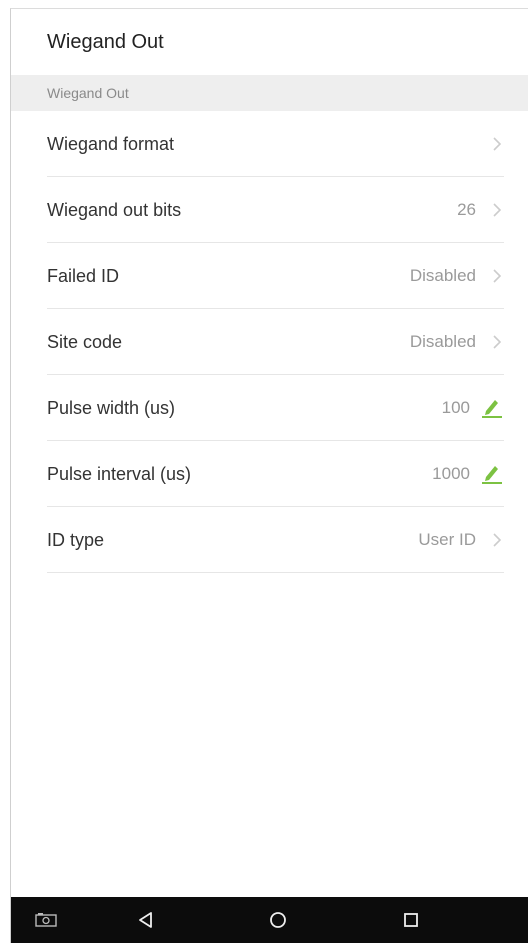  Describe the element at coordinates (269, 408) in the screenshot. I see `row-pulse-width: Pulse width (us) 100` at that location.